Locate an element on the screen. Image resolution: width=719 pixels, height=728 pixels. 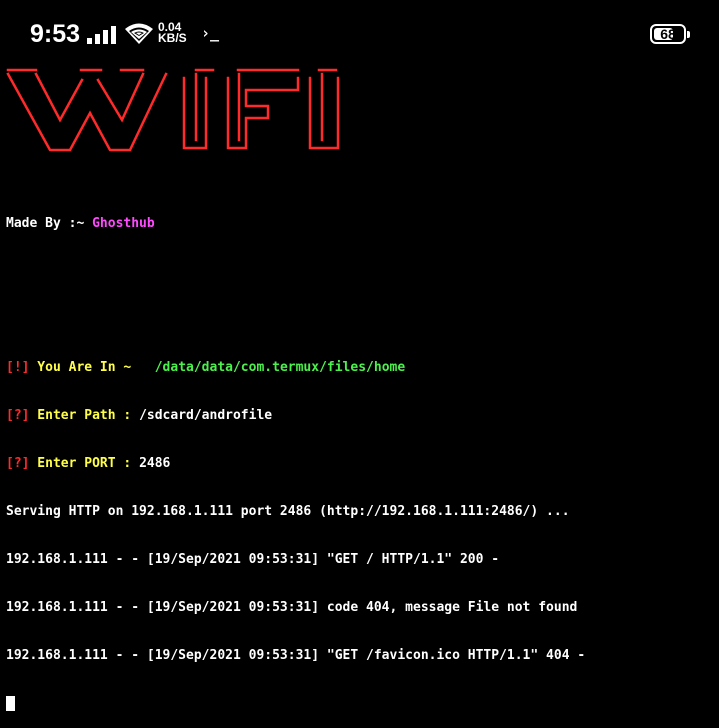
battery-icon: 68 is located at coordinates (670, 34).